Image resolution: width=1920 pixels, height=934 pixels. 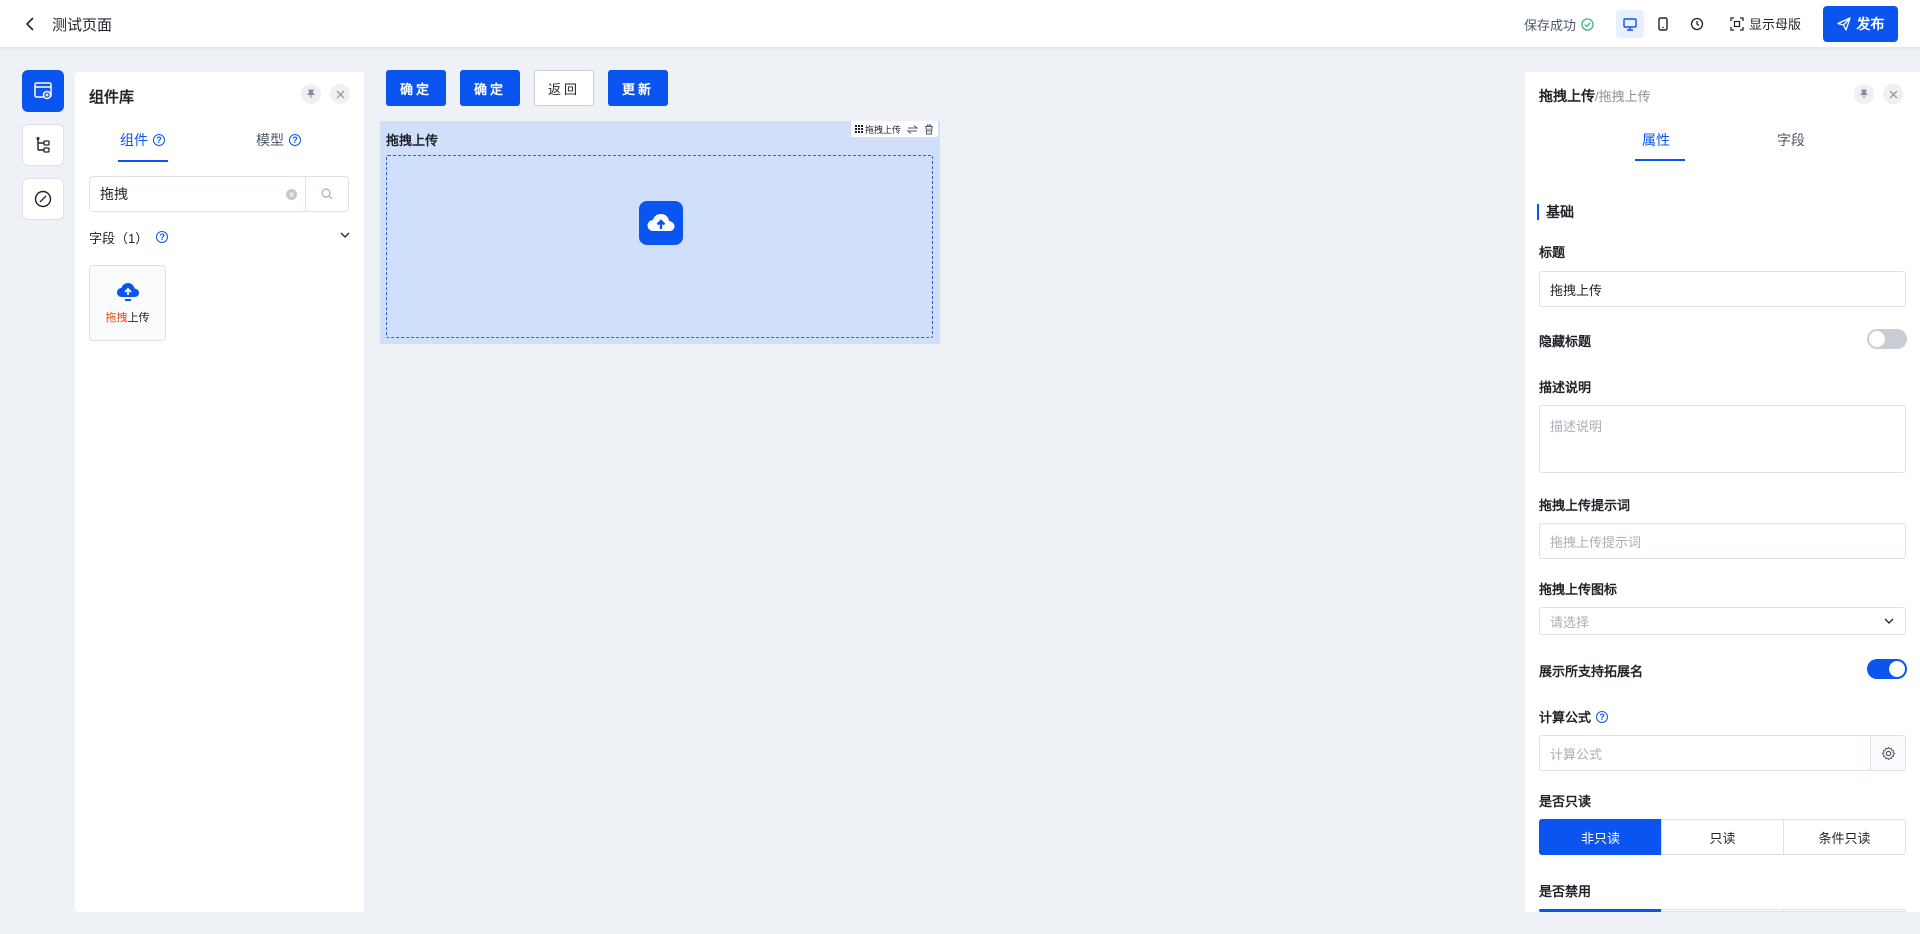 I want to click on component-library-panel: 组件库 组件 ? 模型 ? 拖拽 字段（1） ? 拖拽上传, so click(x=219, y=492).